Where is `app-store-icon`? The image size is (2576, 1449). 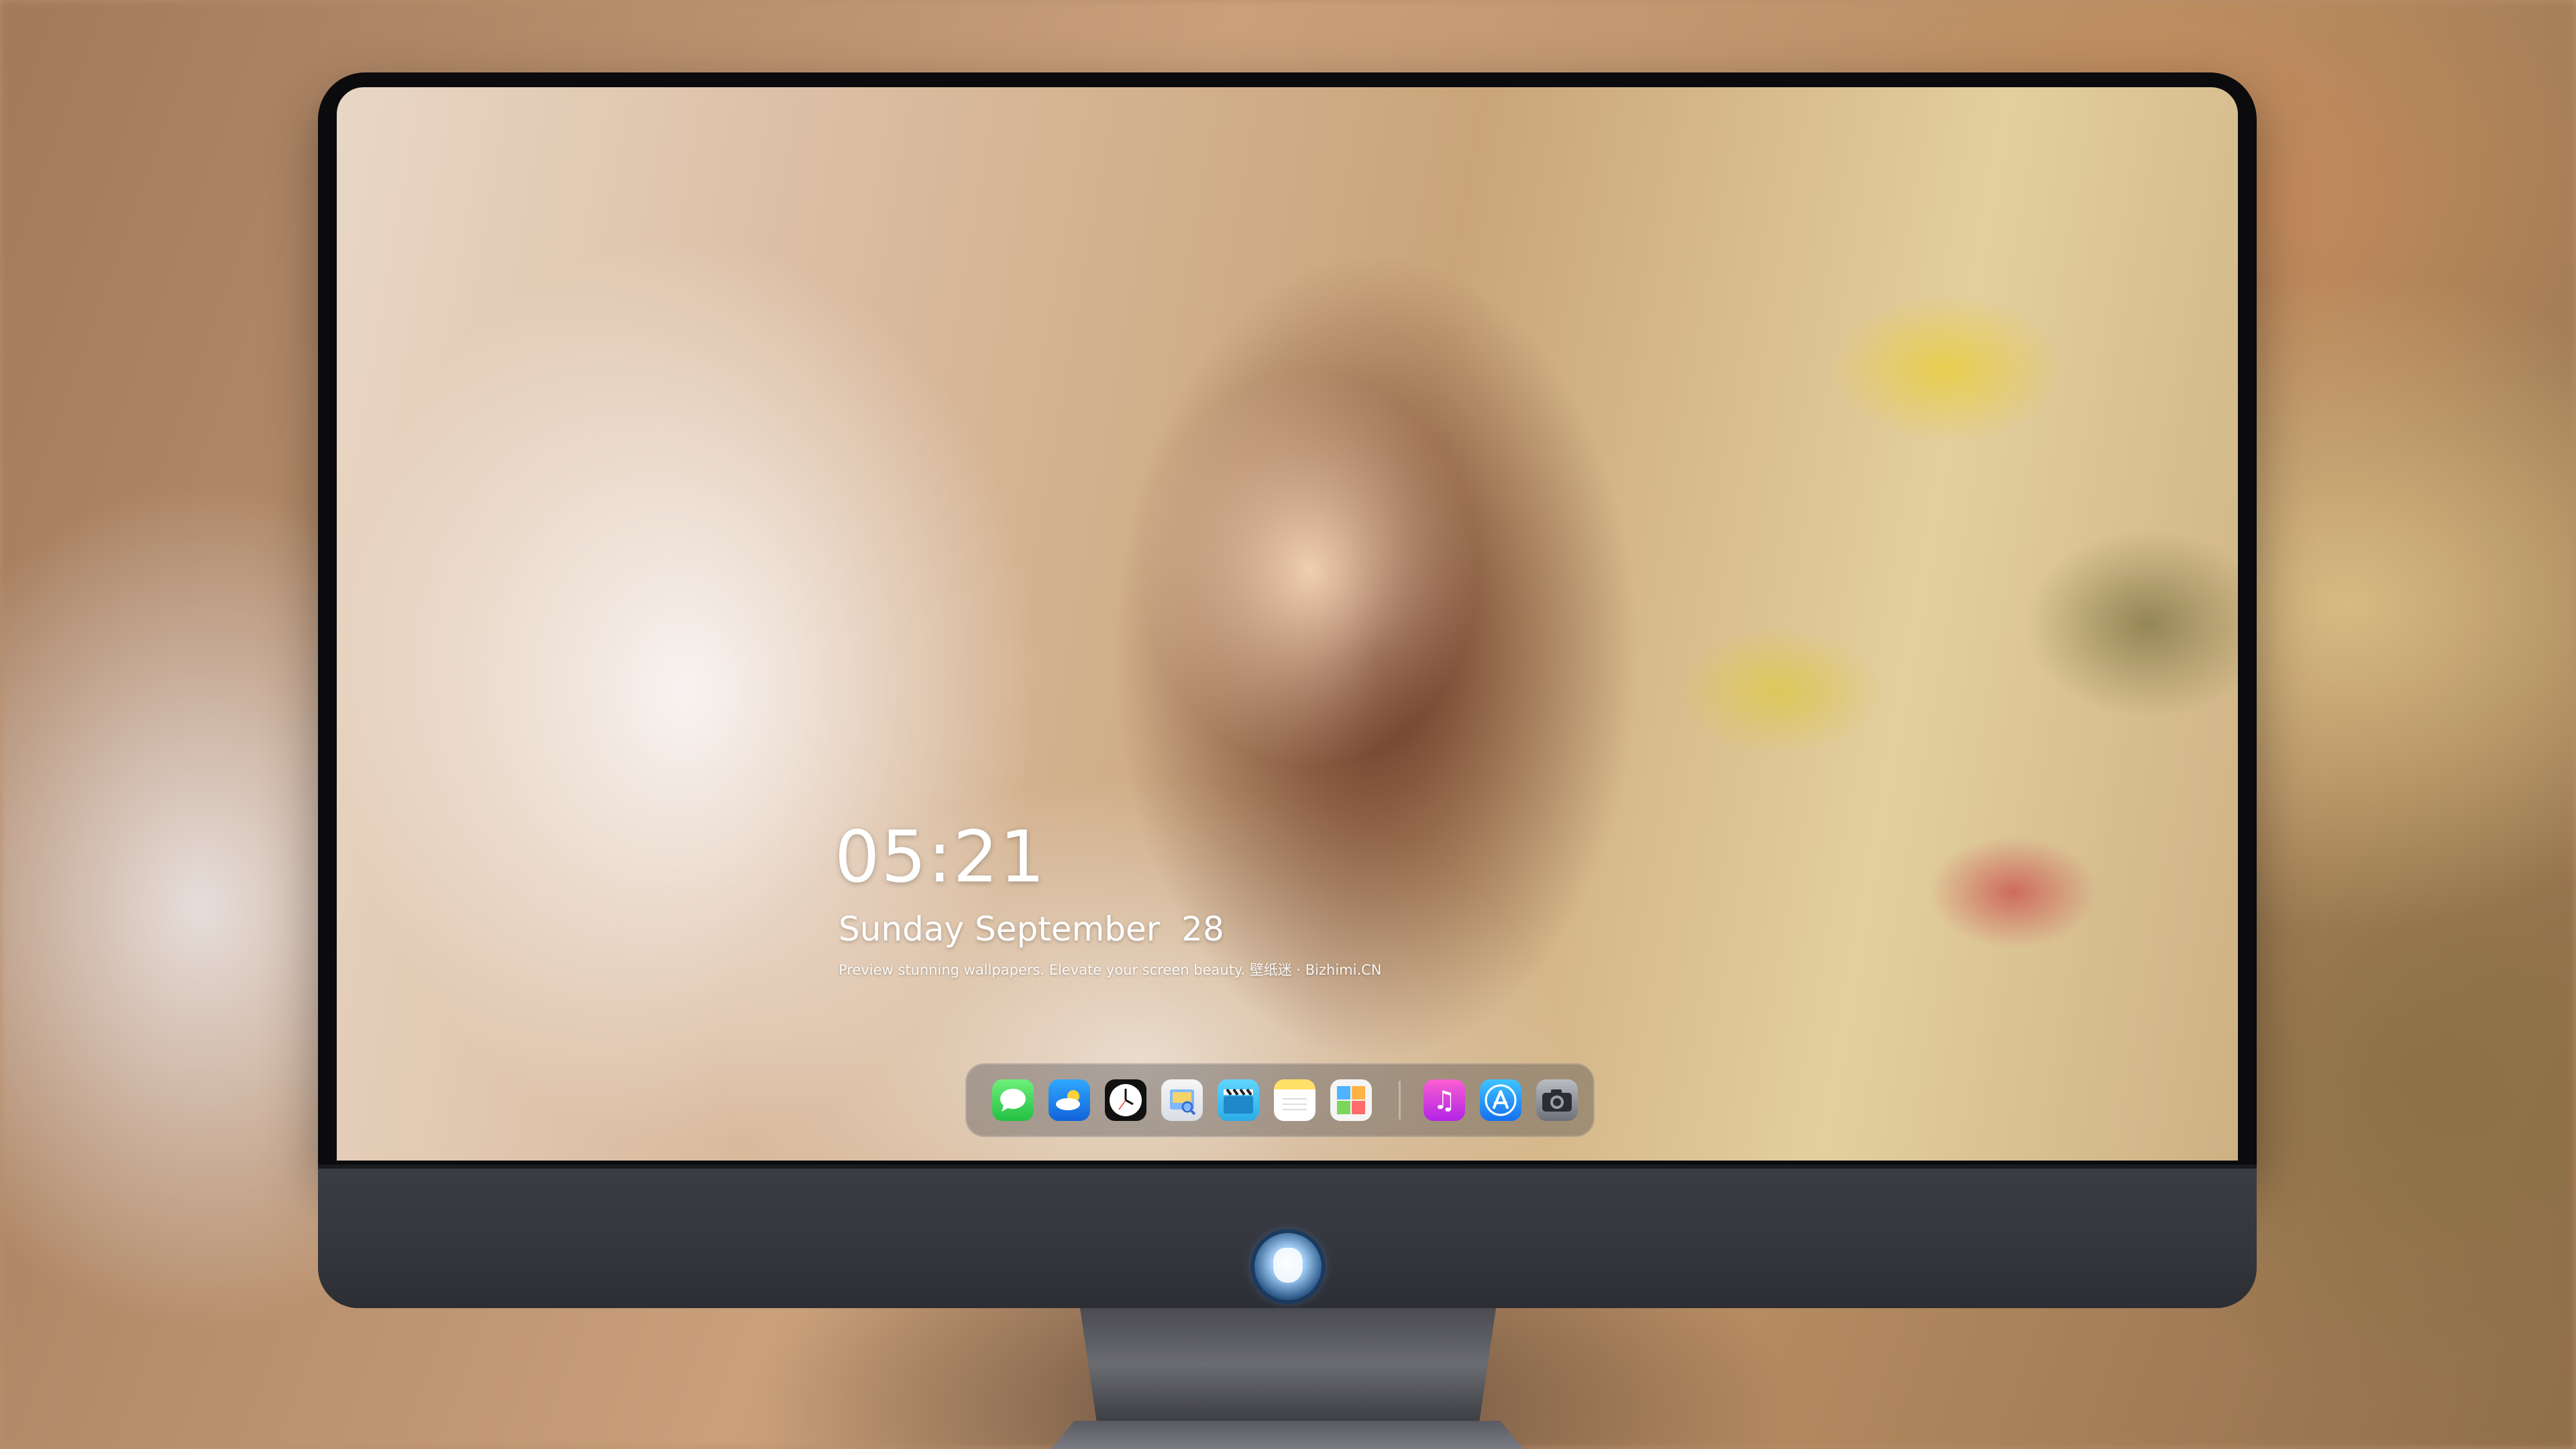 app-store-icon is located at coordinates (1500, 1100).